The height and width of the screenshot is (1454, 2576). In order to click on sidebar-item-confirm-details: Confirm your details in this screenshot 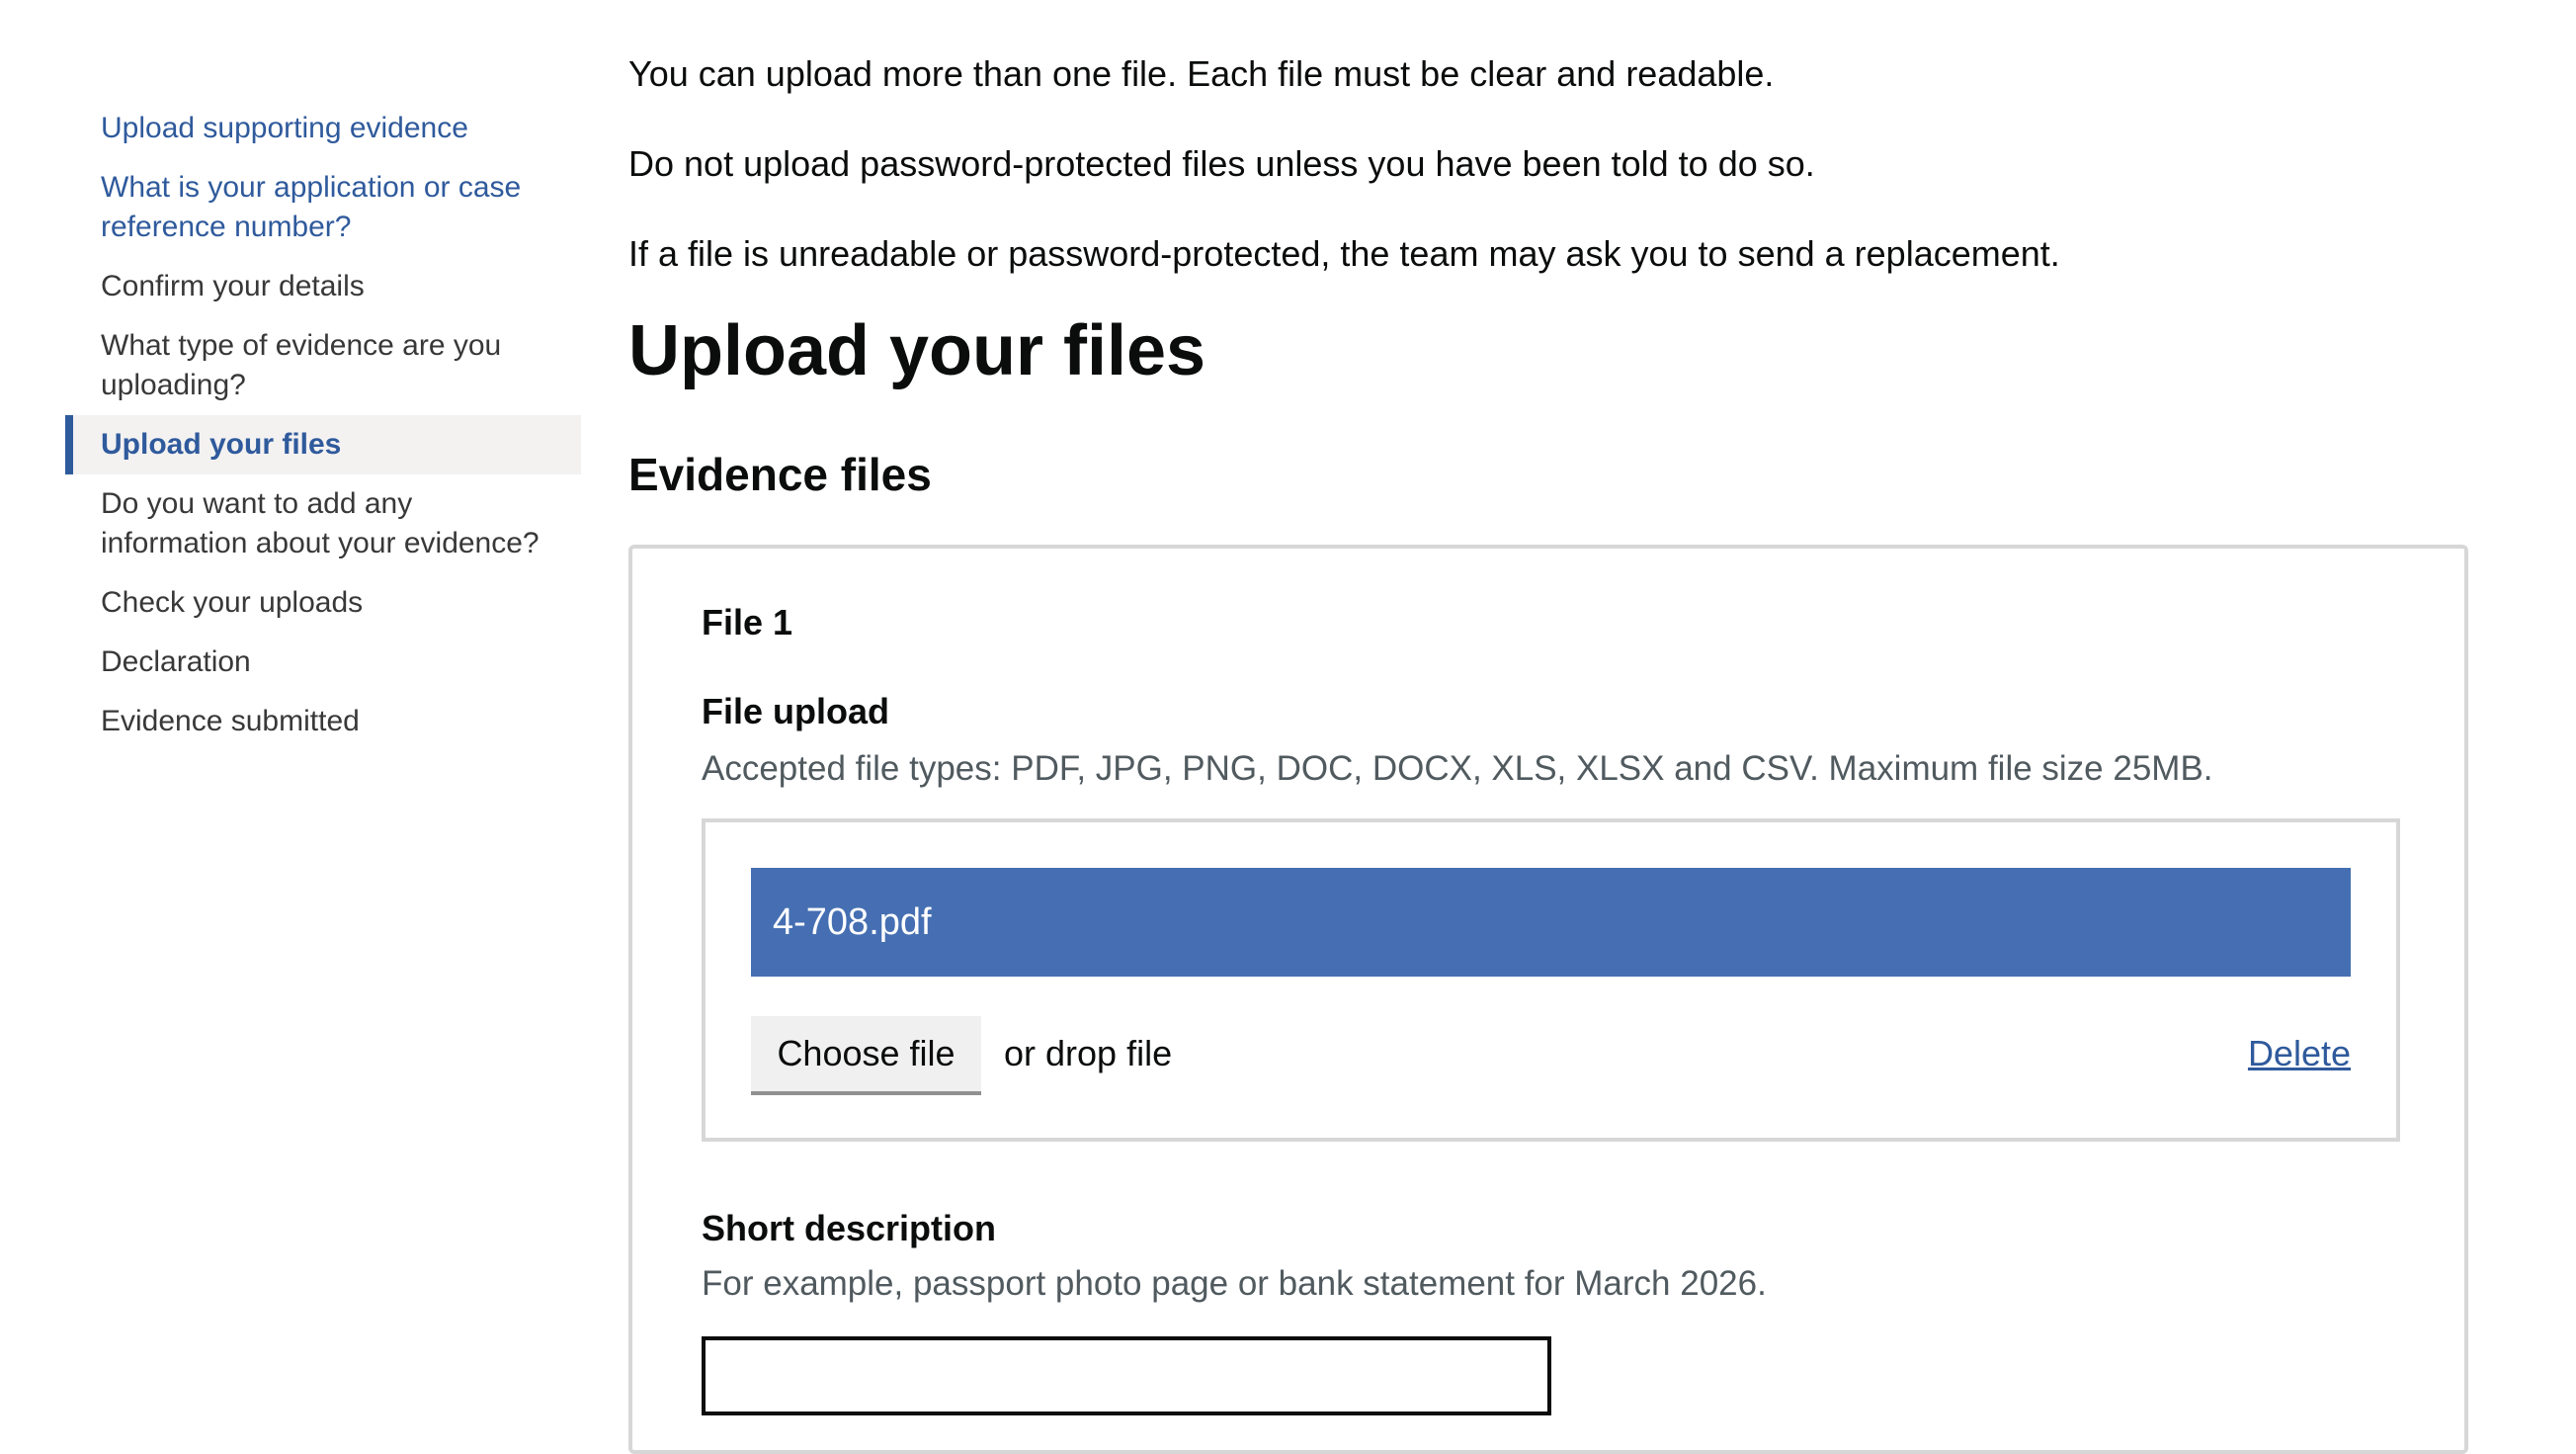, I will do `click(233, 286)`.